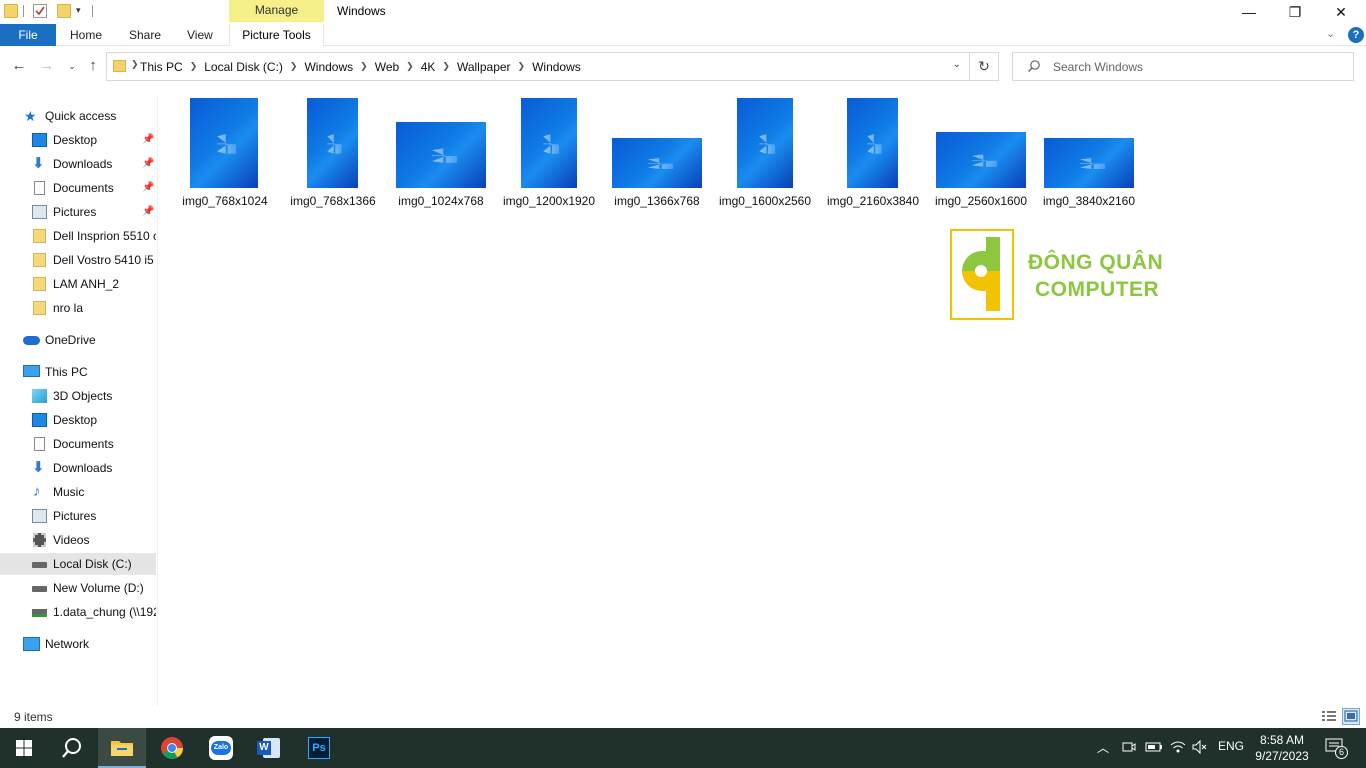  Describe the element at coordinates (387, 67) in the screenshot. I see `breadcrumb-item: Web` at that location.